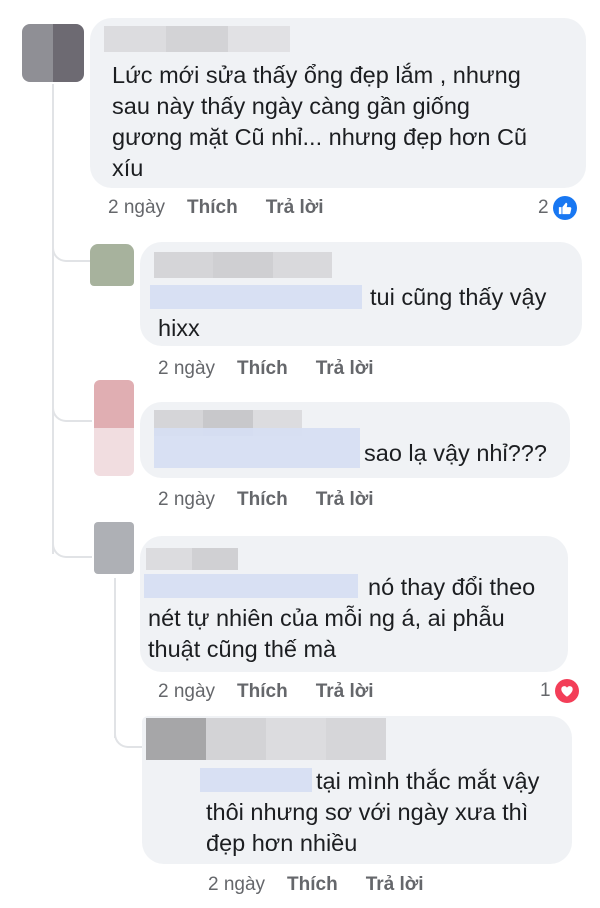  I want to click on love-icon, so click(566, 691).